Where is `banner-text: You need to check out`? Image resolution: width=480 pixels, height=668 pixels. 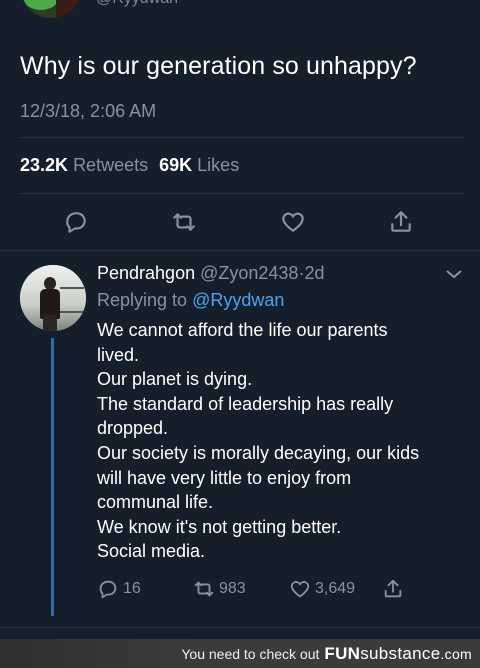 banner-text: You need to check out is located at coordinates (250, 653).